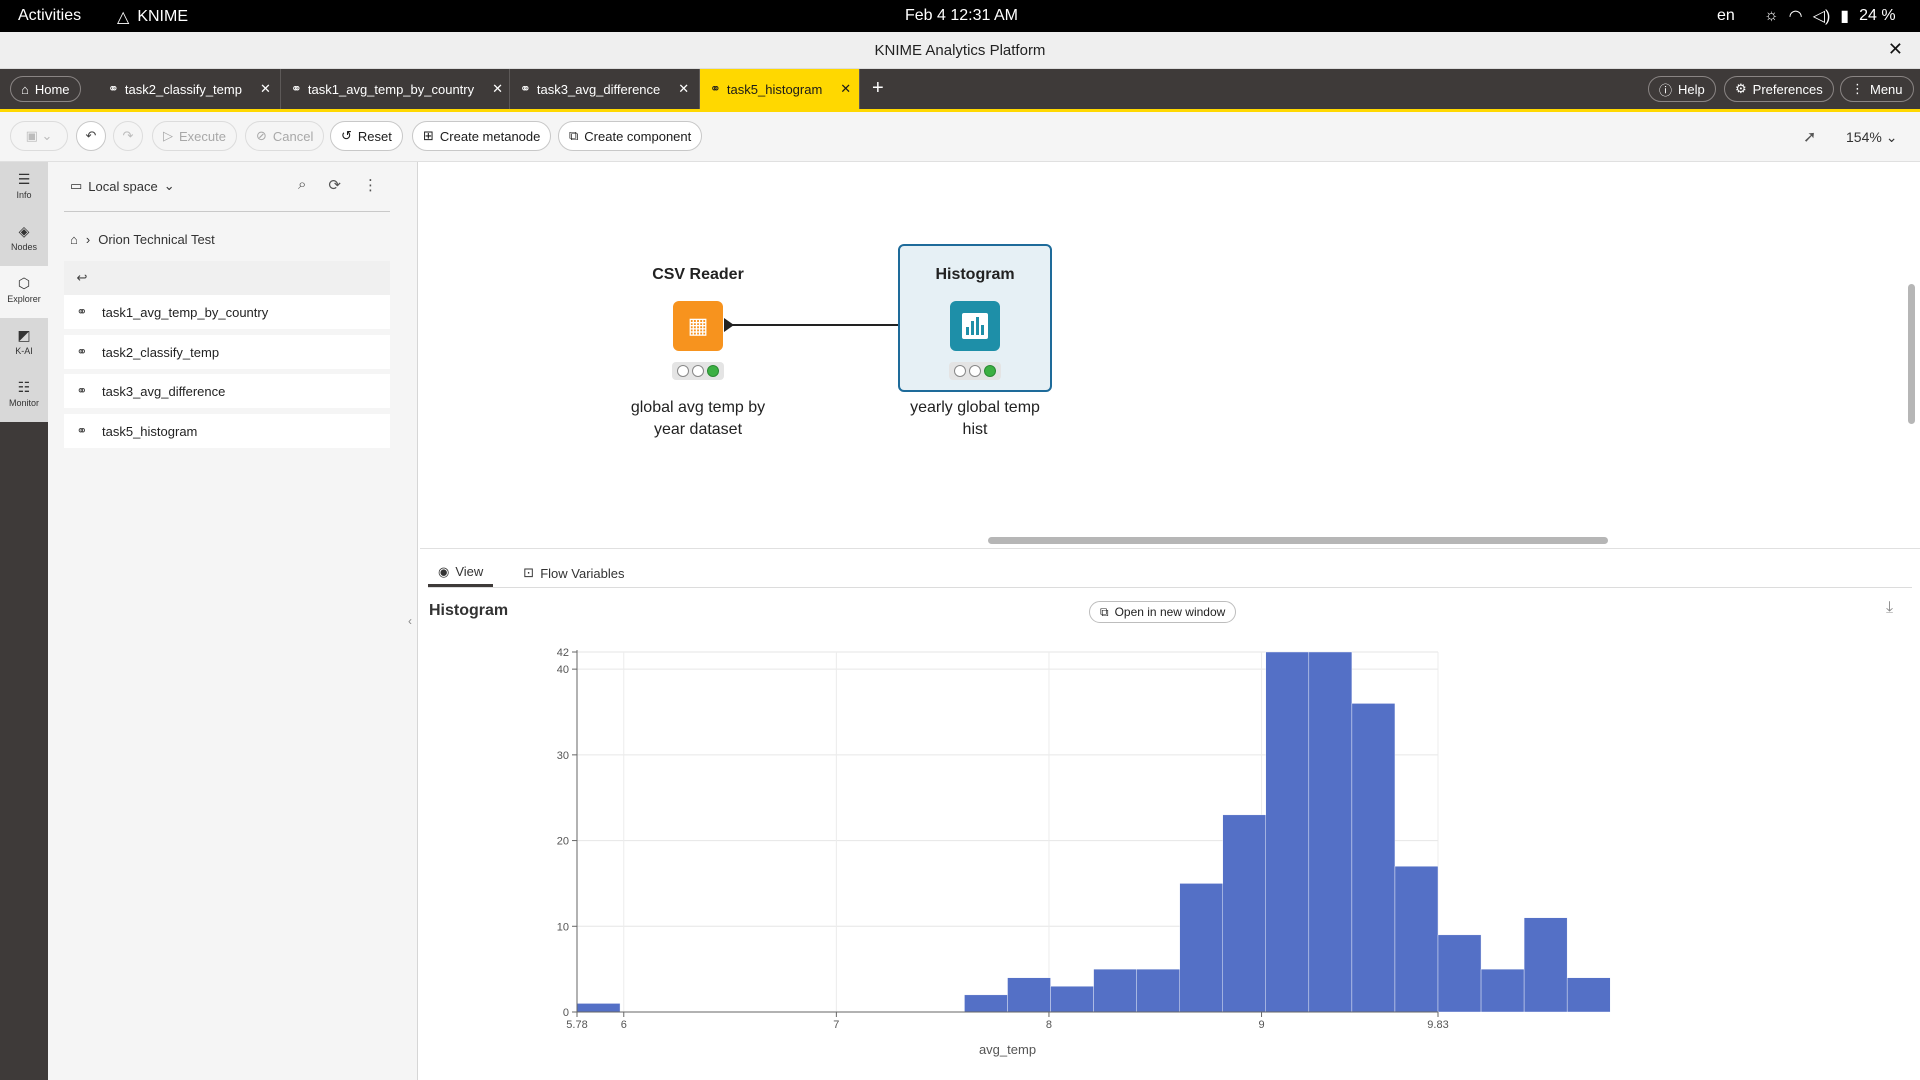 The image size is (1920, 1080). Describe the element at coordinates (45, 89) in the screenshot. I see `home-tab: ⌂ Home` at that location.